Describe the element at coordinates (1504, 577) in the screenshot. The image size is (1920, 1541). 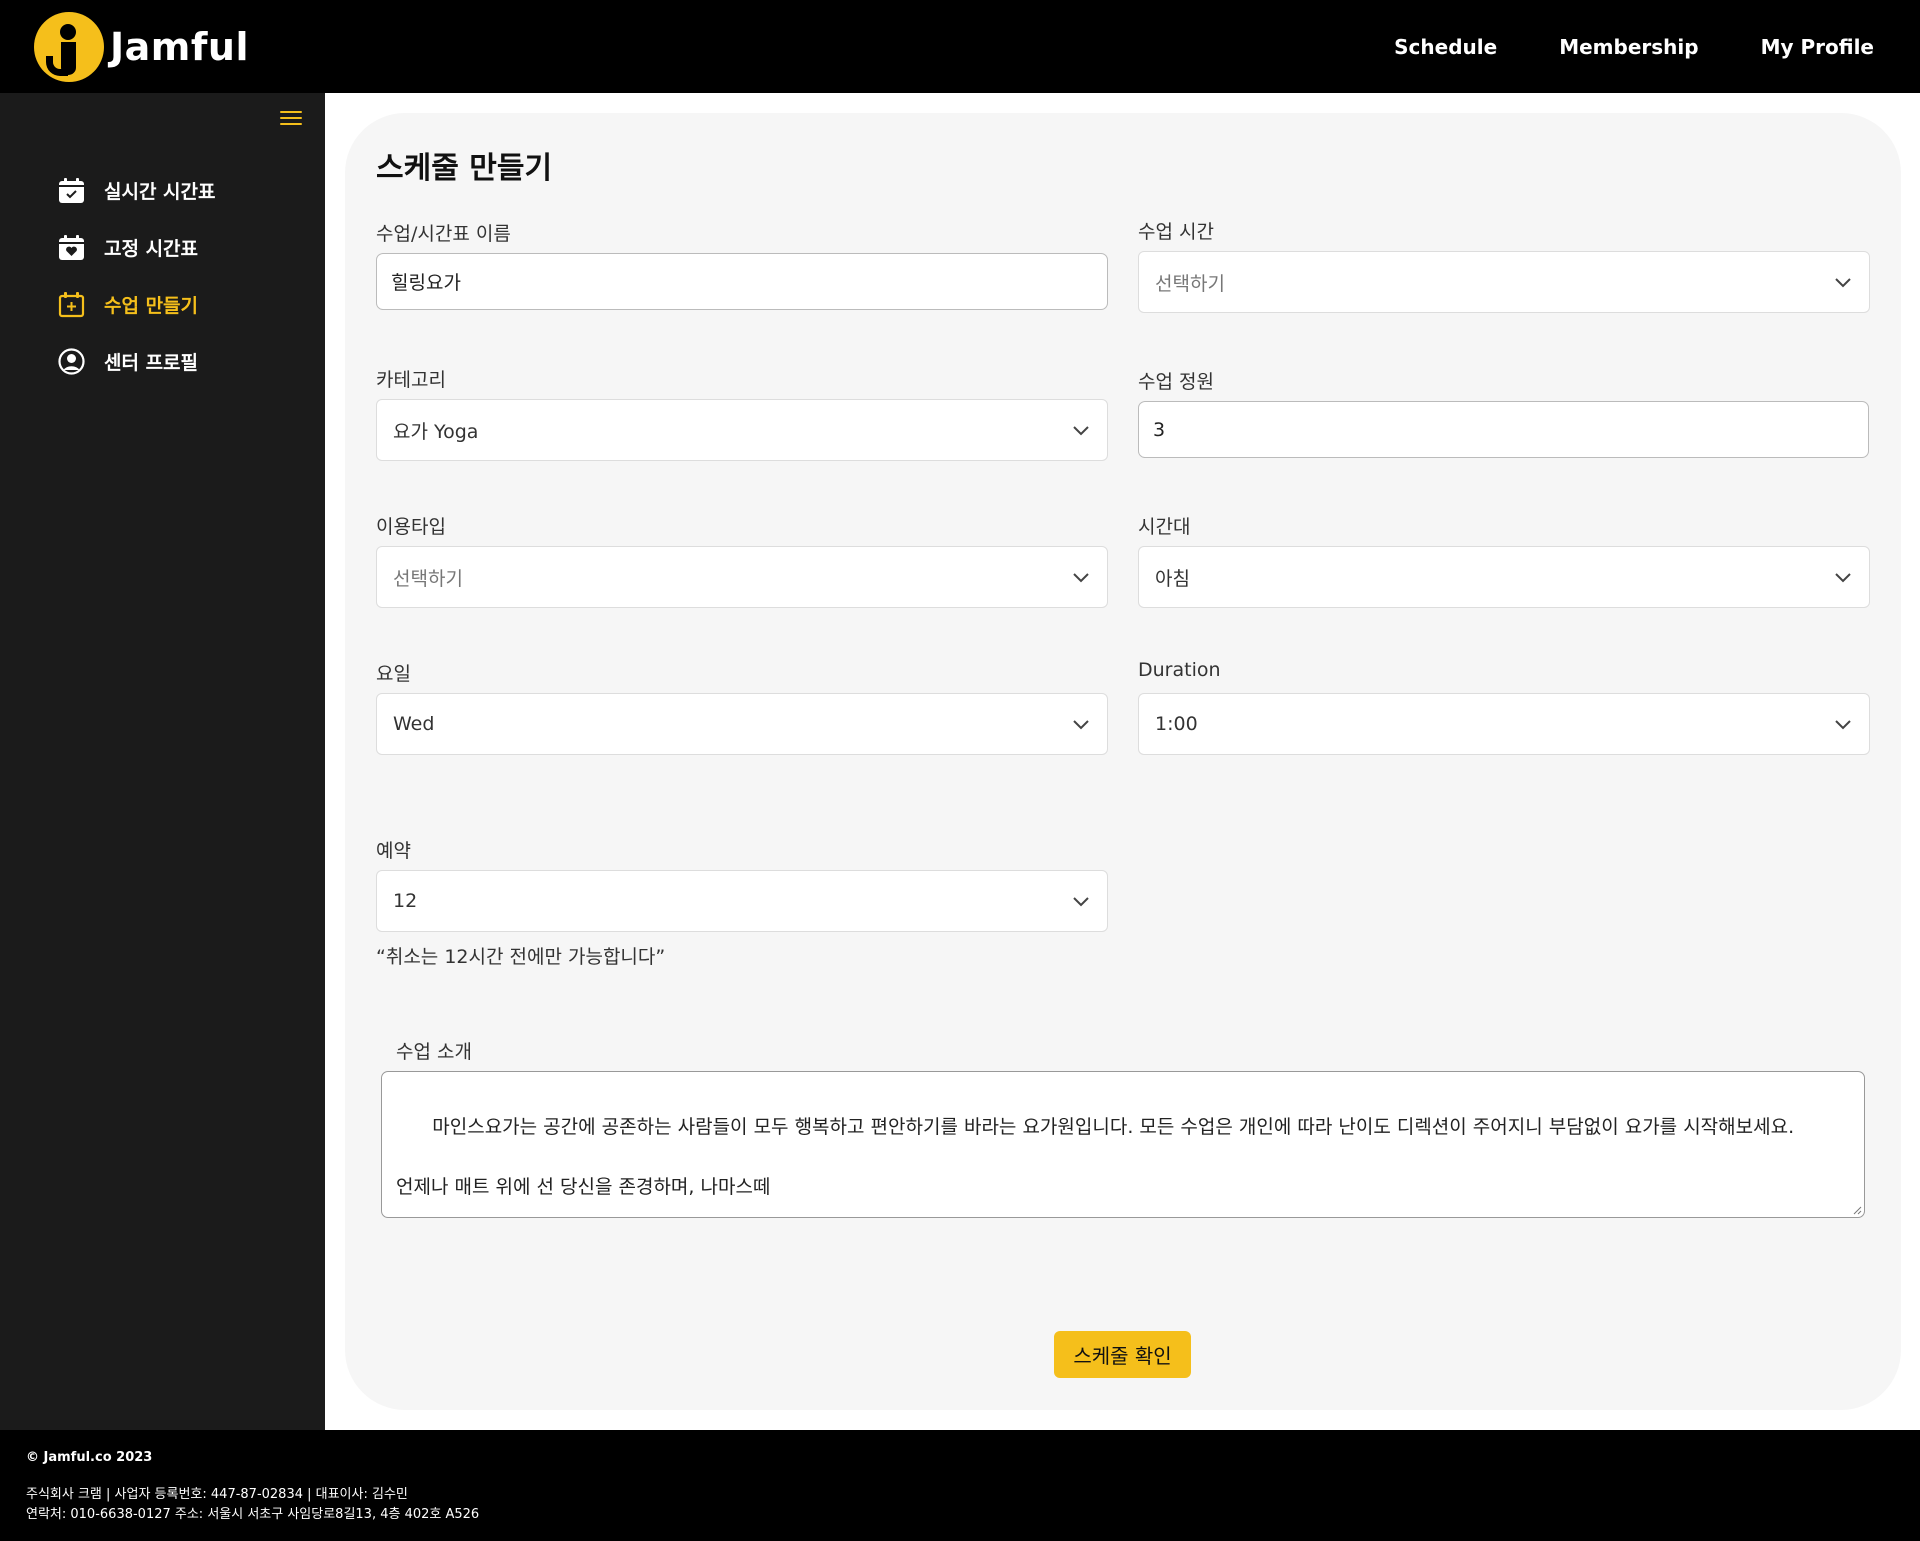
I see `time-slot-select: 아침` at that location.